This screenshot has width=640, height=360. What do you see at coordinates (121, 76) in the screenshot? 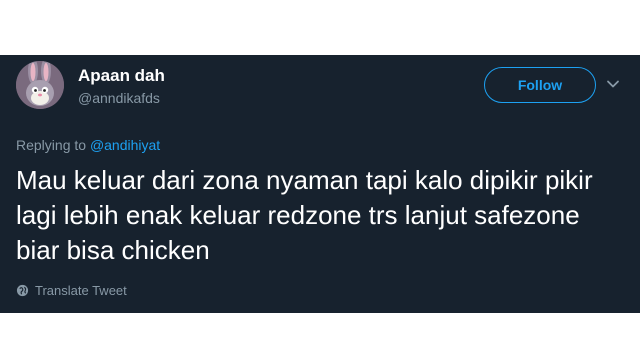
I see `display-name: Apaan dah` at bounding box center [121, 76].